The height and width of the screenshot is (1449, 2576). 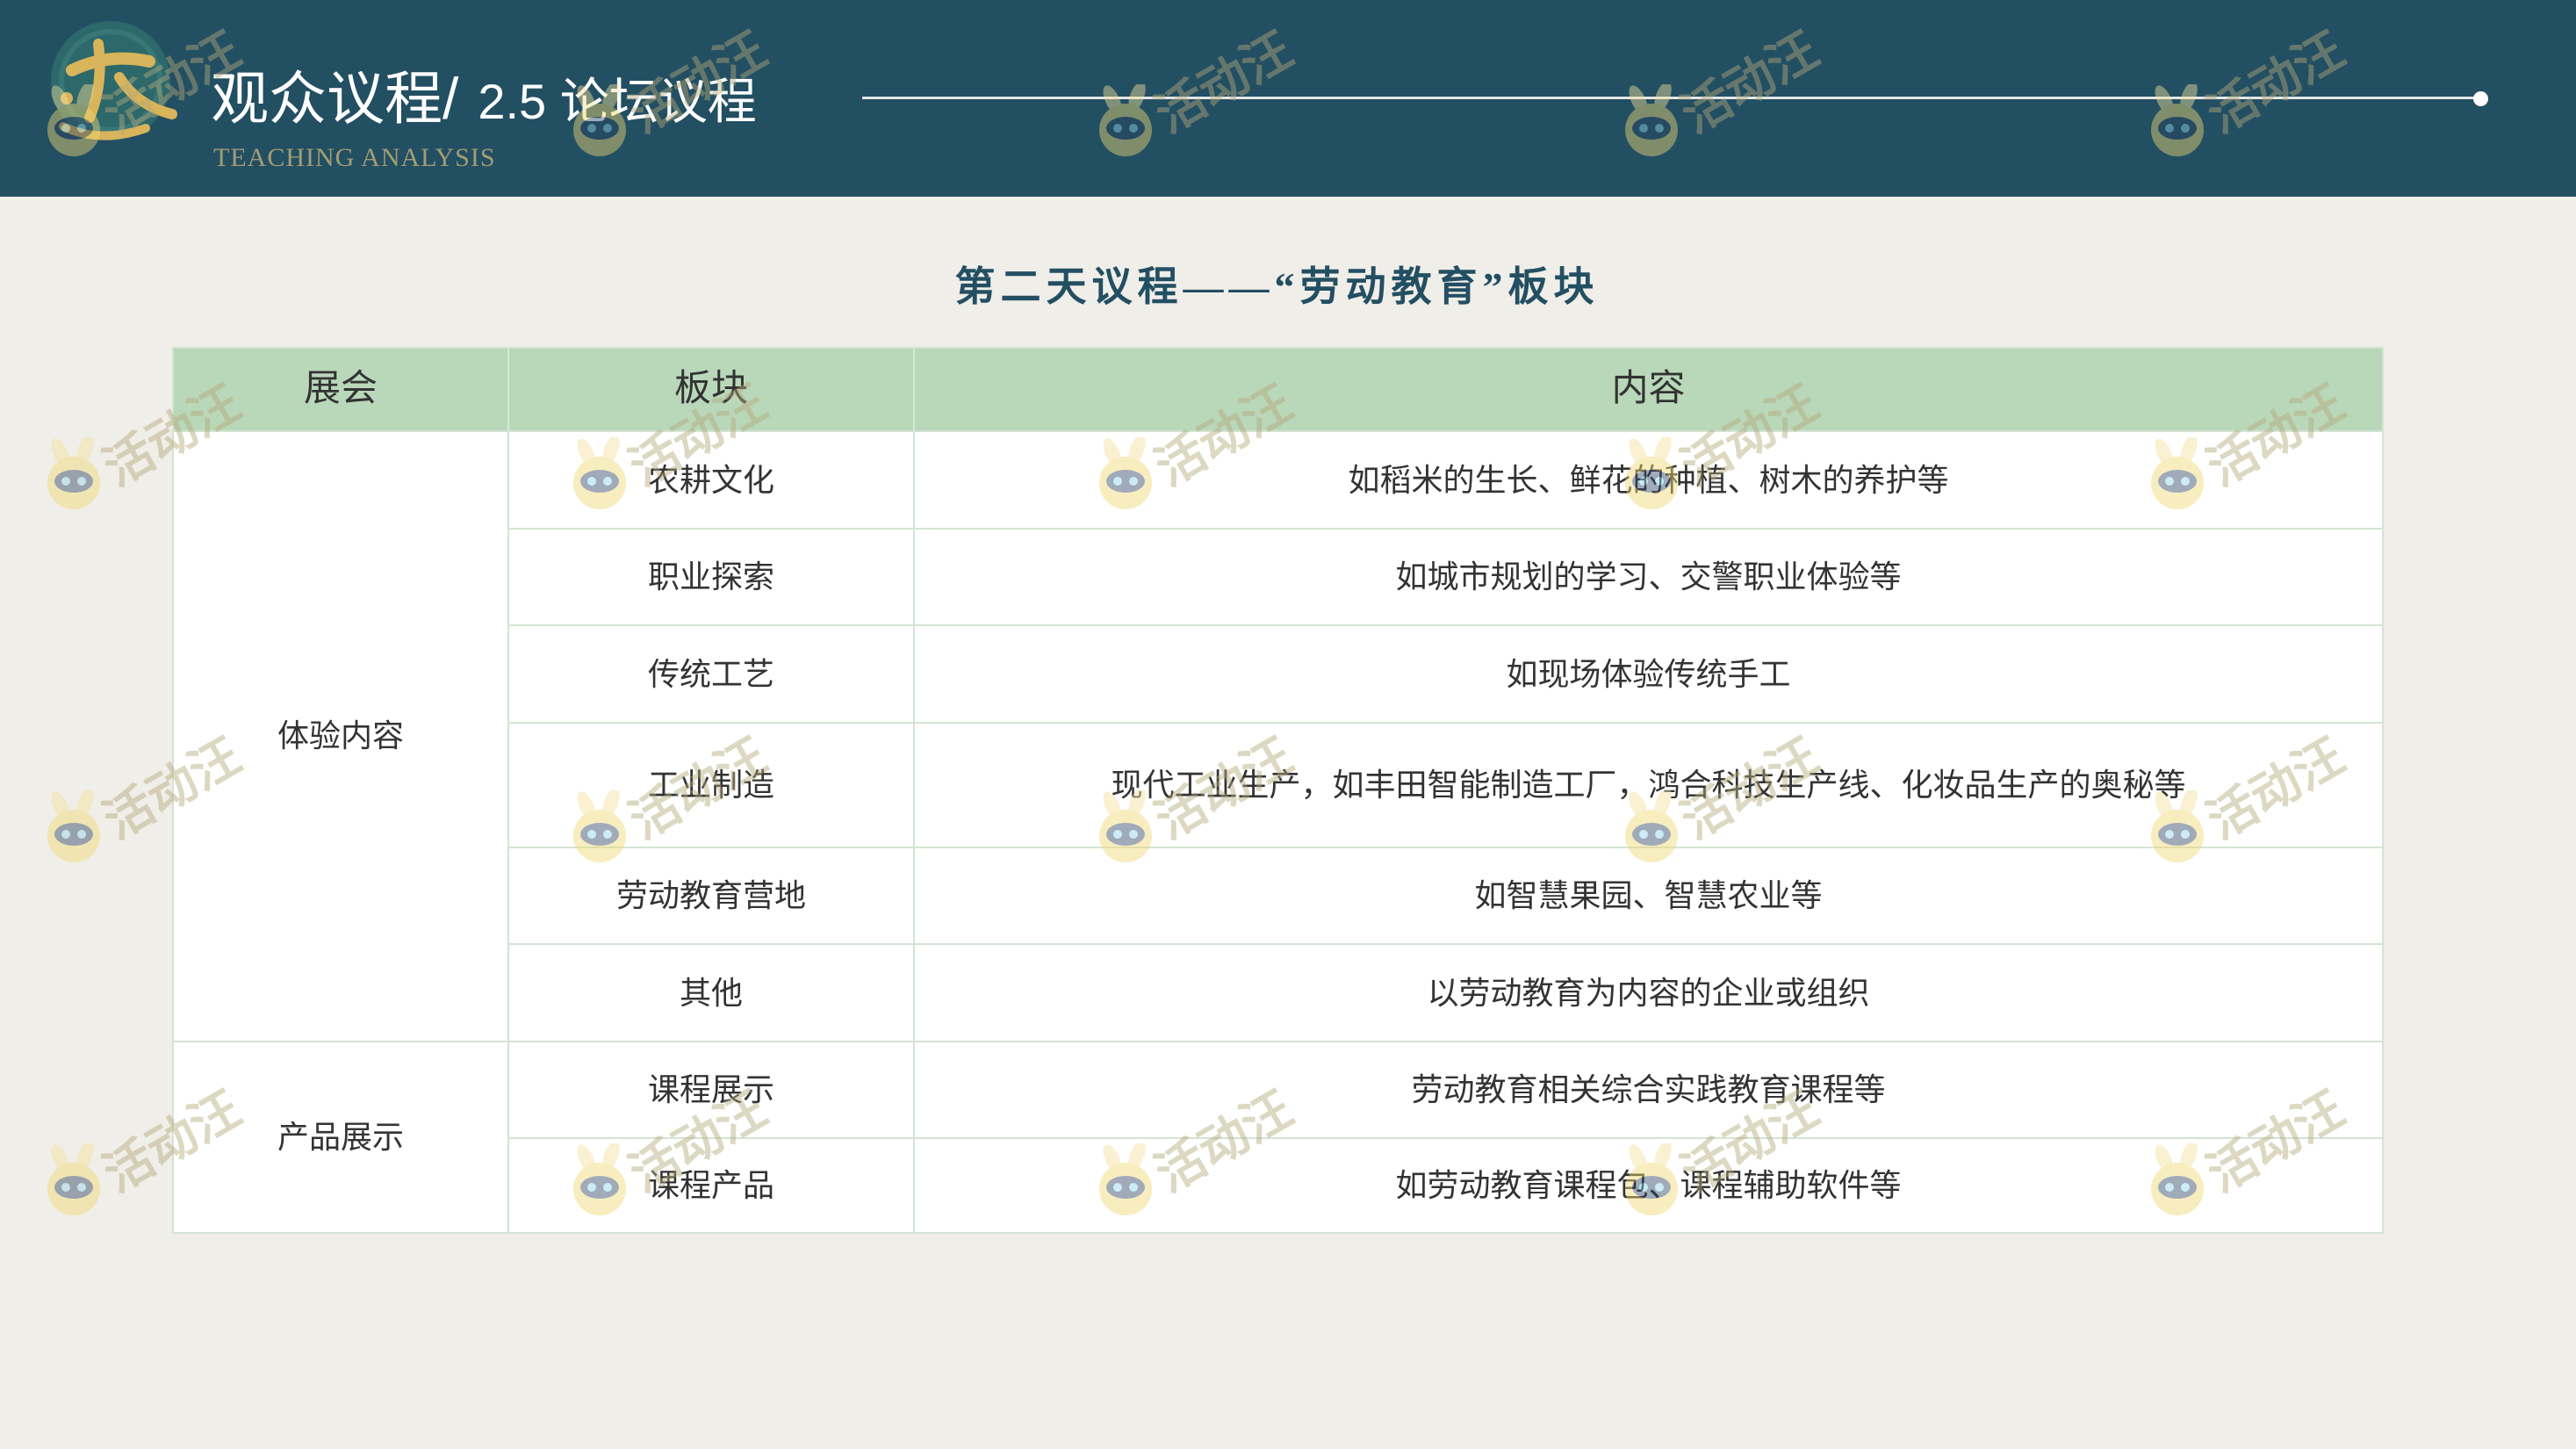 I want to click on title-main: 观众议程/, so click(x=335, y=99).